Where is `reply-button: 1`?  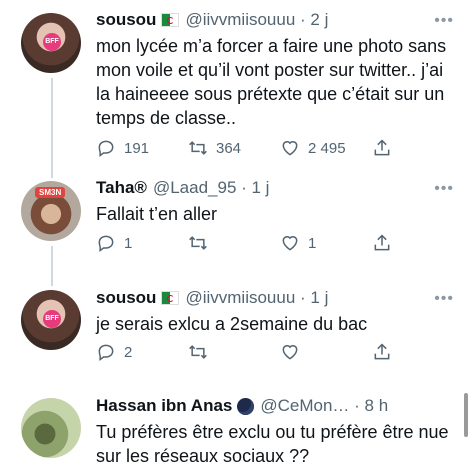 reply-button: 1 is located at coordinates (114, 243).